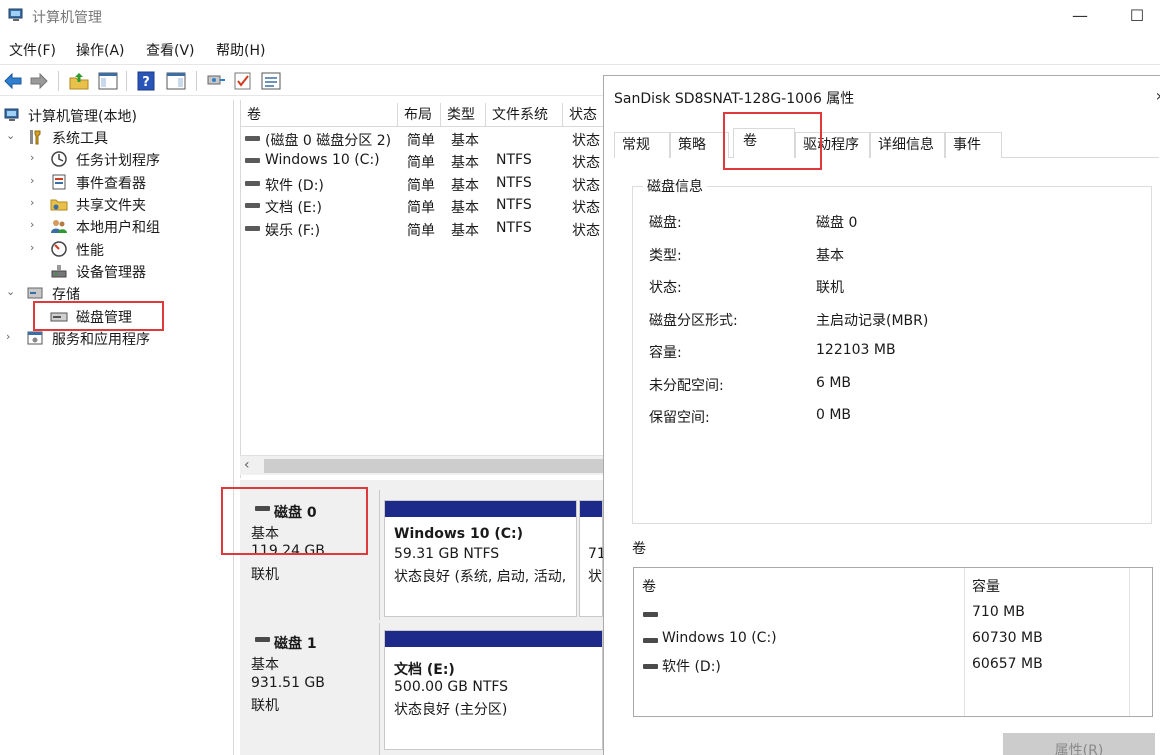 The height and width of the screenshot is (755, 1160). What do you see at coordinates (893, 614) in the screenshot?
I see `table-row: 710 MB` at bounding box center [893, 614].